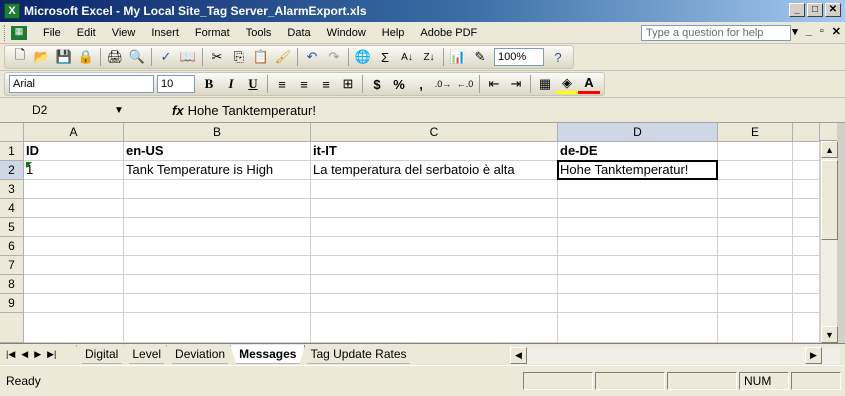 This screenshot has width=845, height=396. What do you see at coordinates (29, 165) in the screenshot?
I see `error-indicator-icon` at bounding box center [29, 165].